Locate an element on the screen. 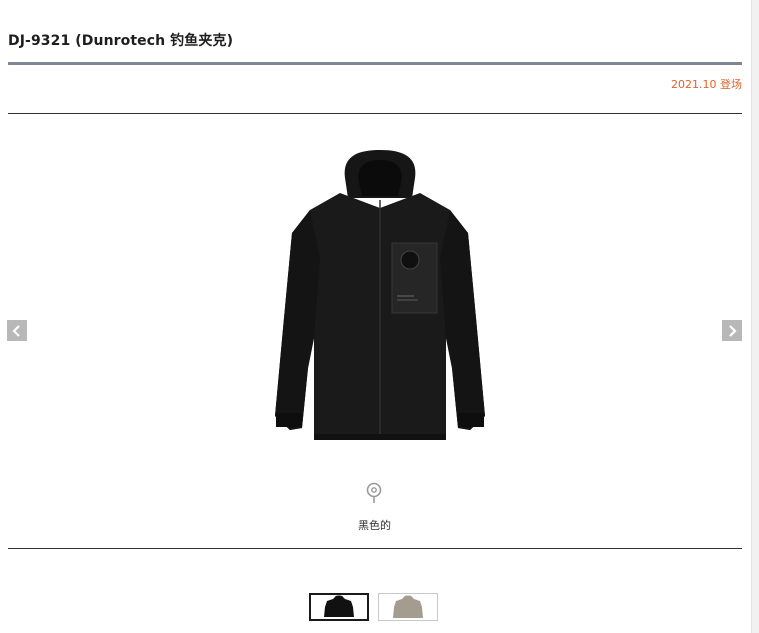 The width and height of the screenshot is (759, 633). chevron-left-icon is located at coordinates (16, 330).